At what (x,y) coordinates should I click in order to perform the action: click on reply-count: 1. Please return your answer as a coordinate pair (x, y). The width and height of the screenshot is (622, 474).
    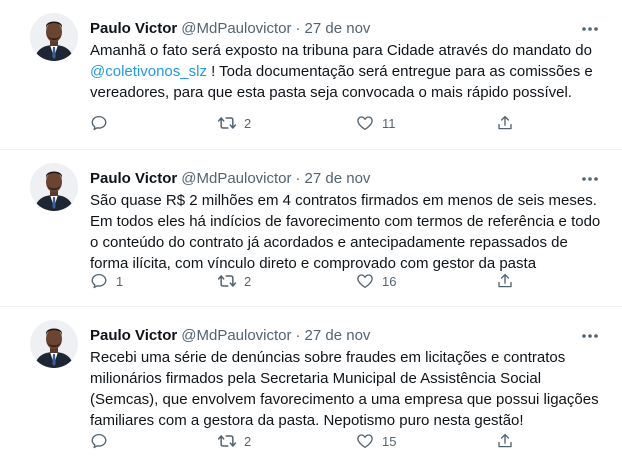
    Looking at the image, I should click on (120, 281).